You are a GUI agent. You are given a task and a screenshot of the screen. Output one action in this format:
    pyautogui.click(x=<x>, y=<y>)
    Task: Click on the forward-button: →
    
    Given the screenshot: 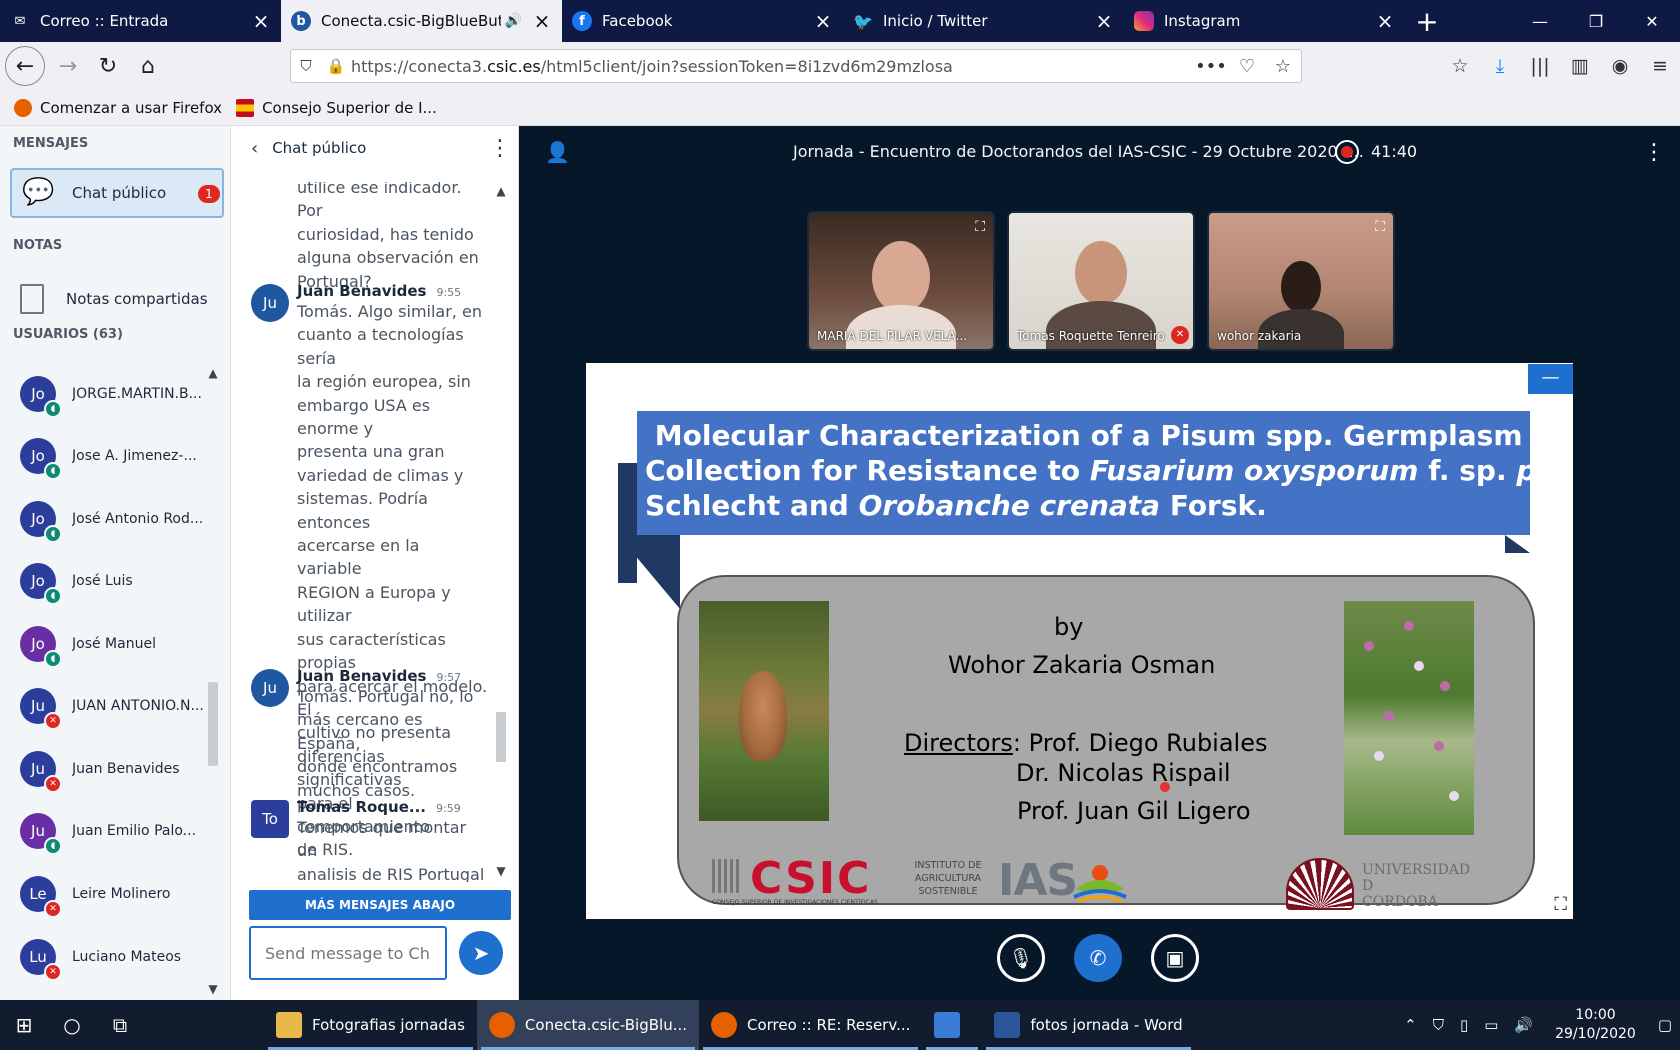 What is the action you would take?
    pyautogui.click(x=68, y=66)
    